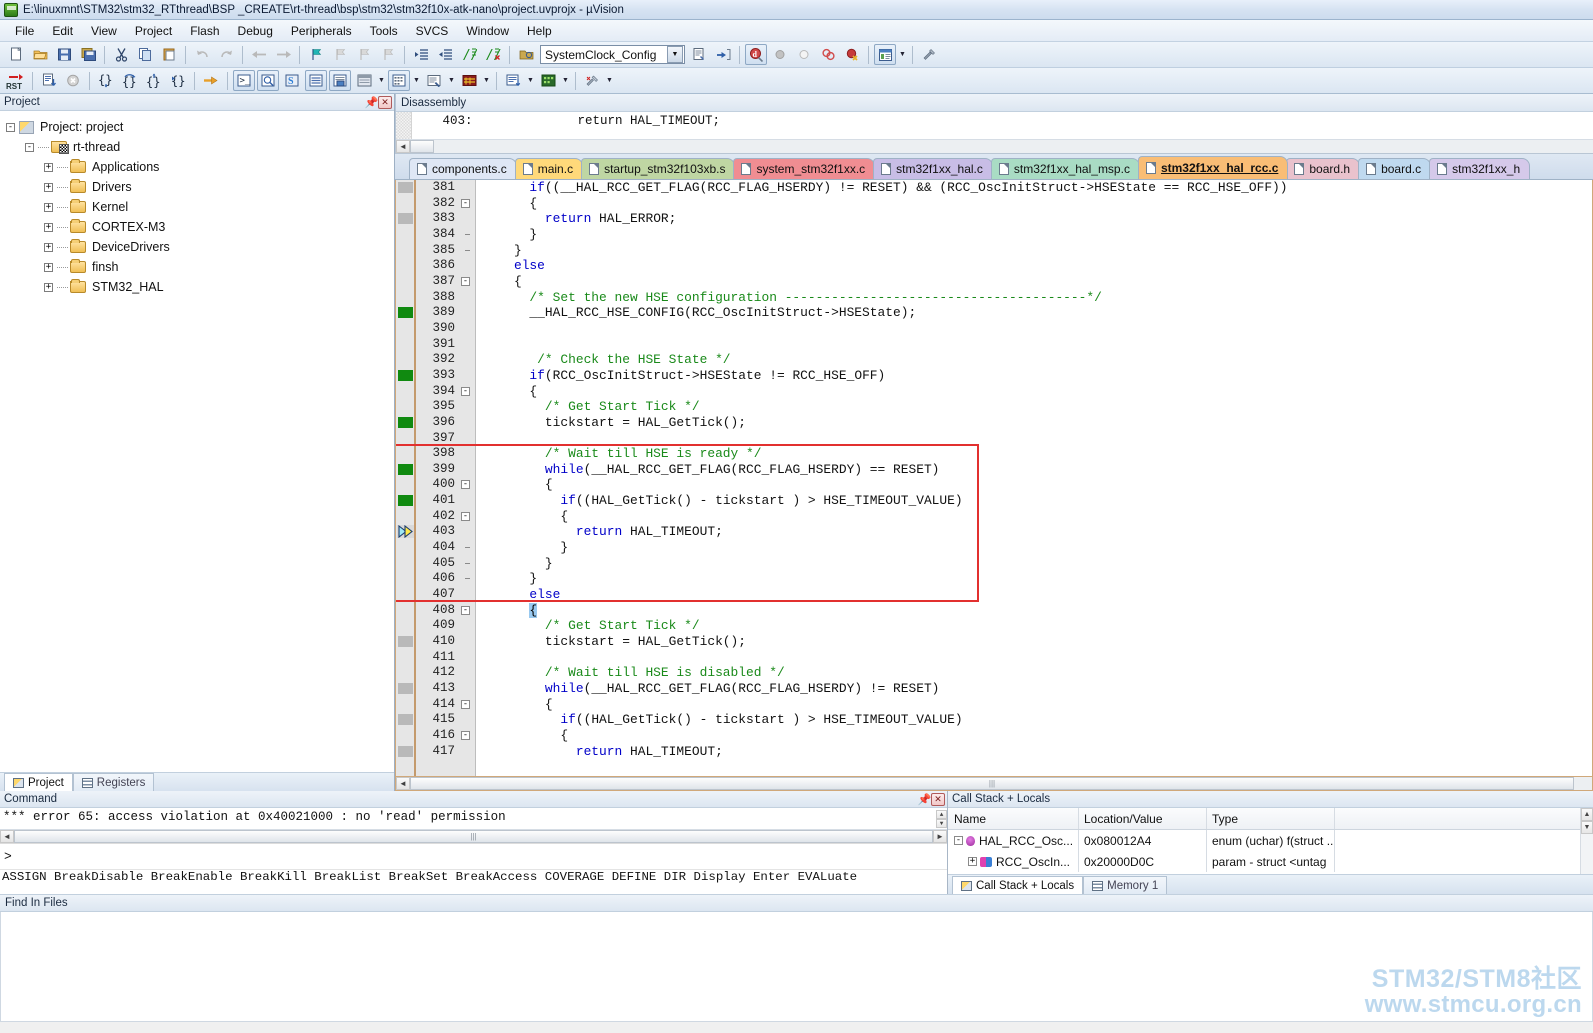 Image resolution: width=1593 pixels, height=1033 pixels. I want to click on customize-tools-icon, so click(592, 80).